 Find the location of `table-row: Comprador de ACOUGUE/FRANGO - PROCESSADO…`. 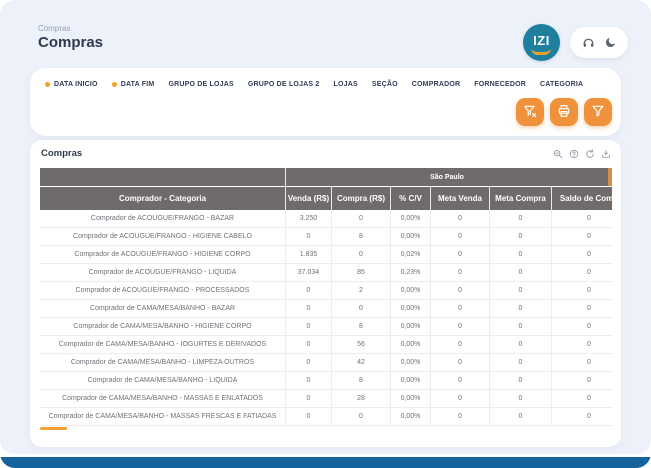

table-row: Comprador de ACOUGUE/FRANGO - PROCESSADO… is located at coordinates (326, 291).